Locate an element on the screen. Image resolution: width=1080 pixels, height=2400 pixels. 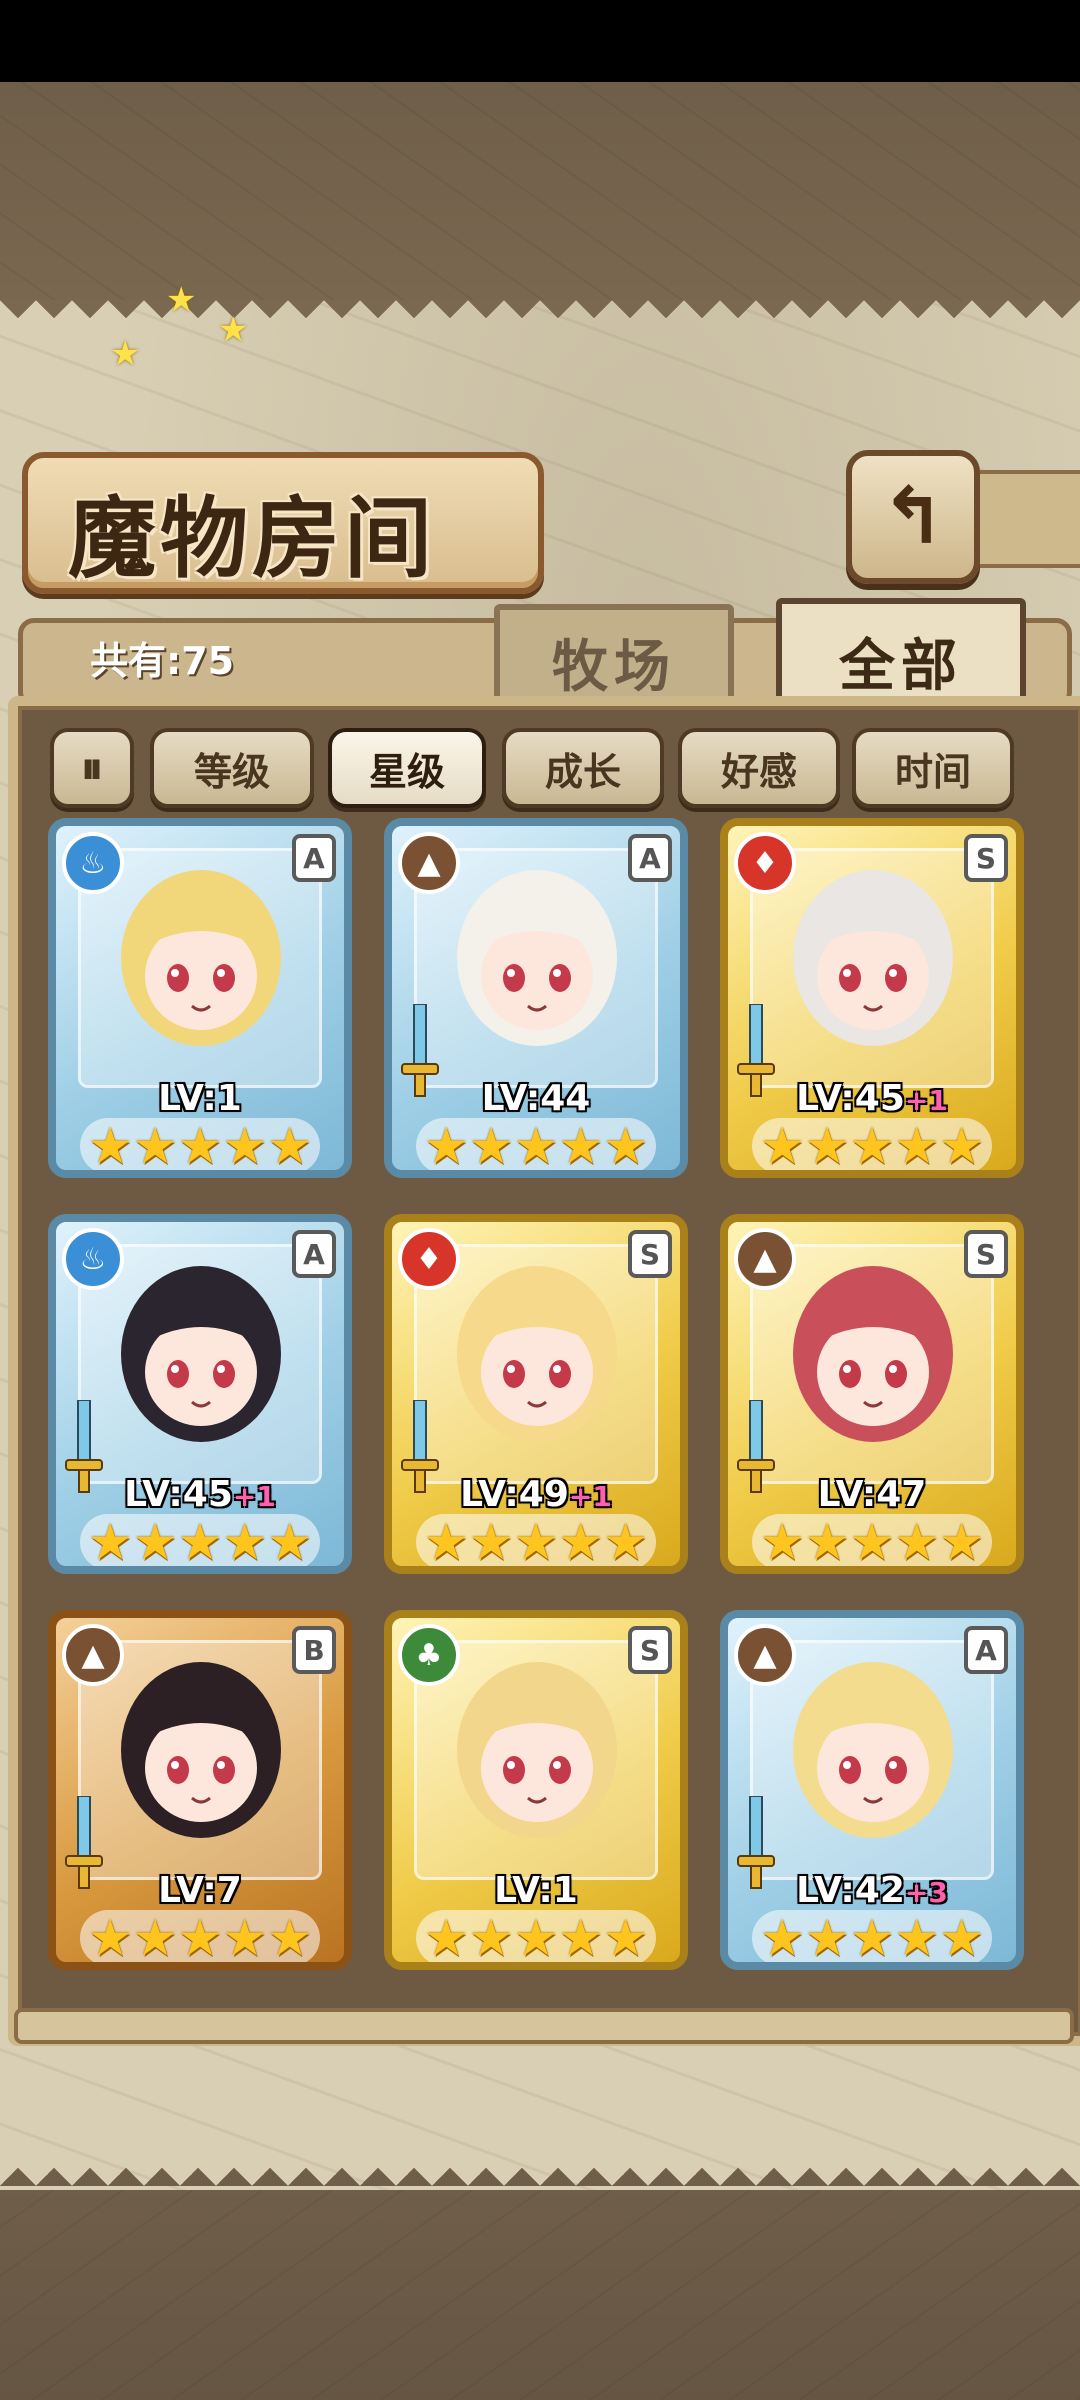
level-text: LV:1 is located at coordinates (200, 1098).